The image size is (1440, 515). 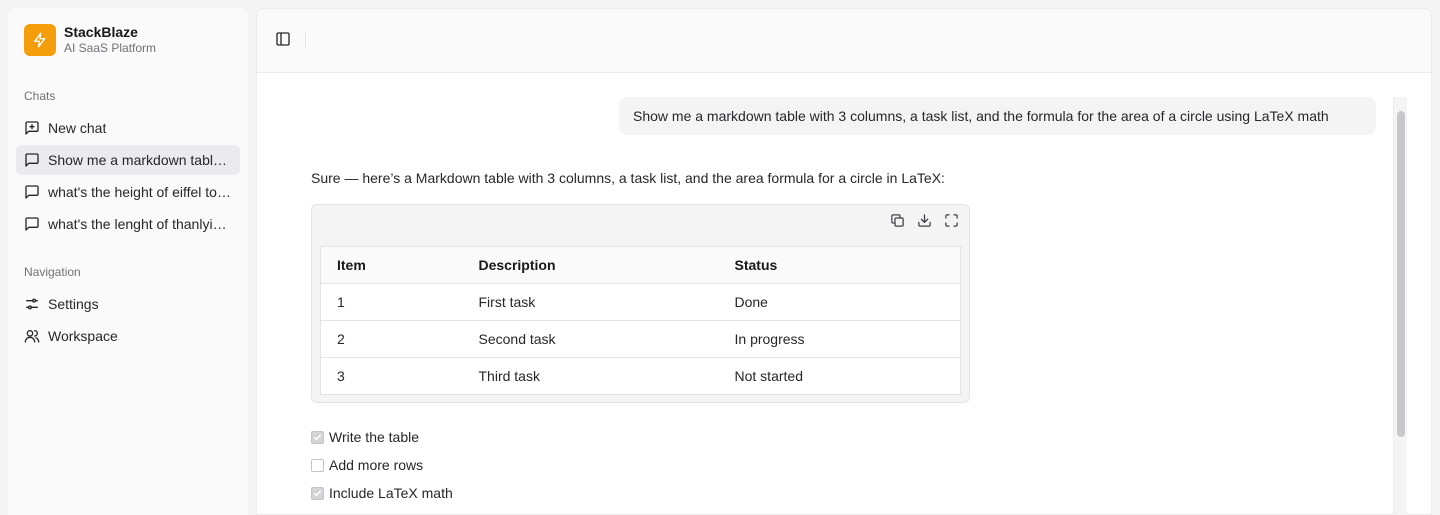 I want to click on chat-item-label: what's the height of eiffel tower, so click(x=140, y=192).